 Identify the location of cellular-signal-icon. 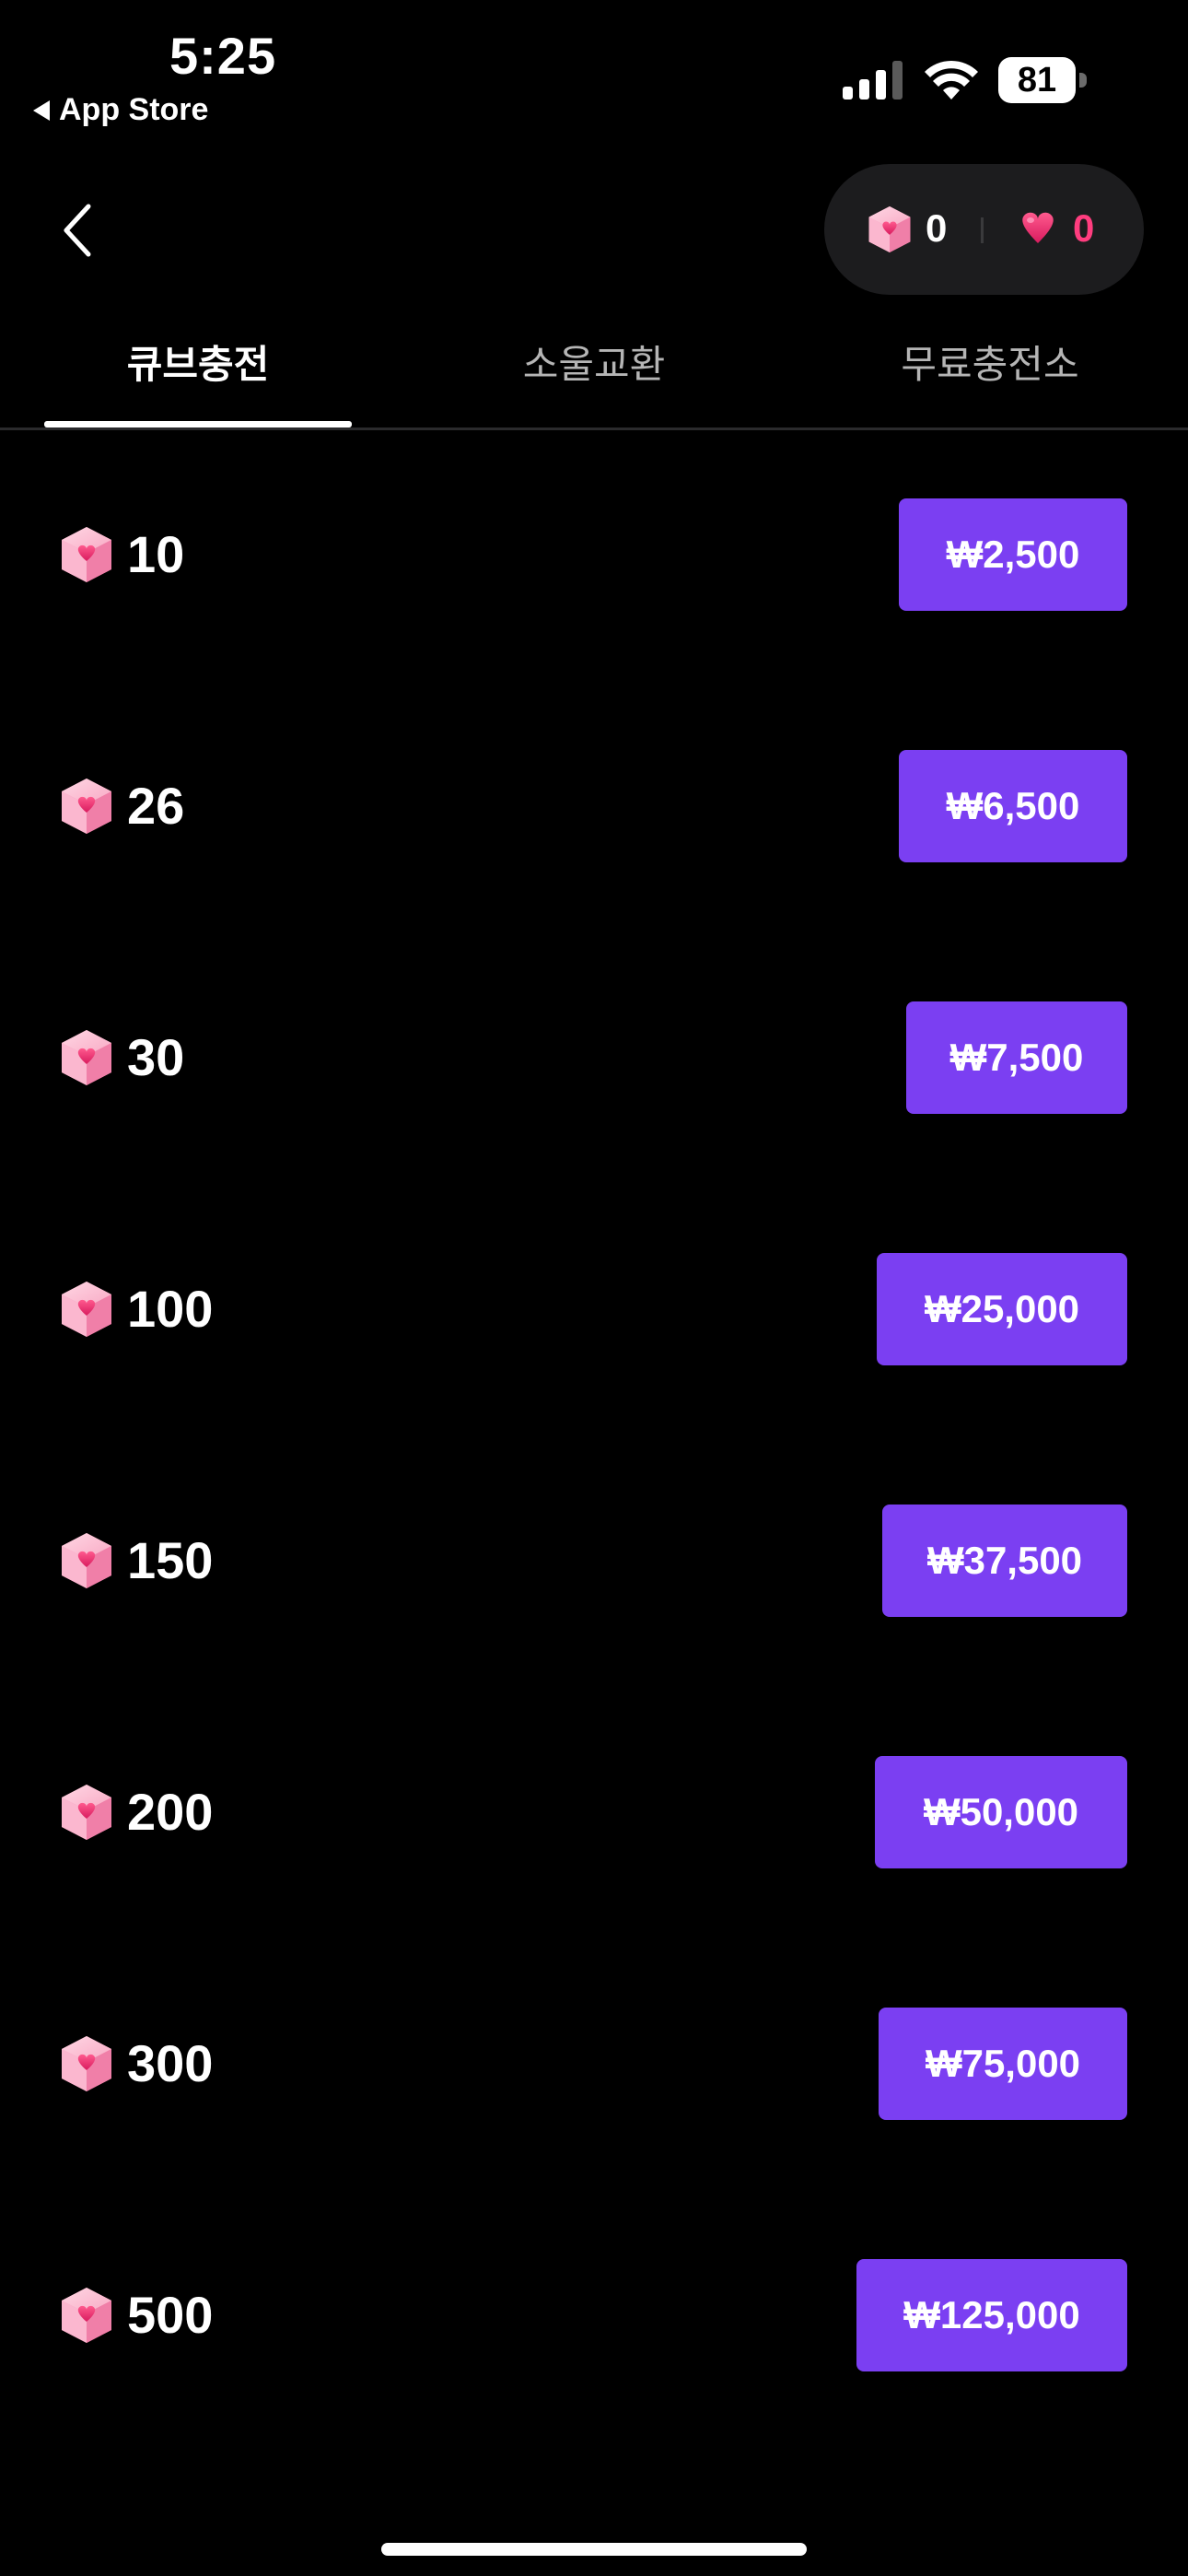
(873, 80).